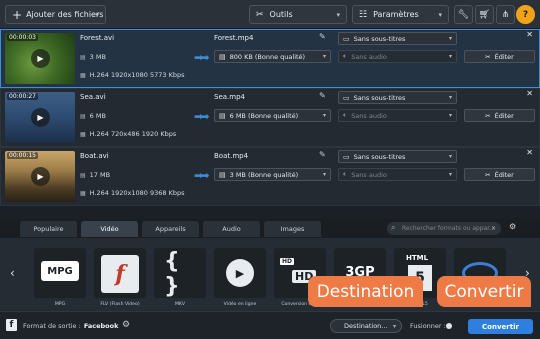 The width and height of the screenshot is (540, 339). Describe the element at coordinates (365, 291) in the screenshot. I see `destination-callout: Destination` at that location.